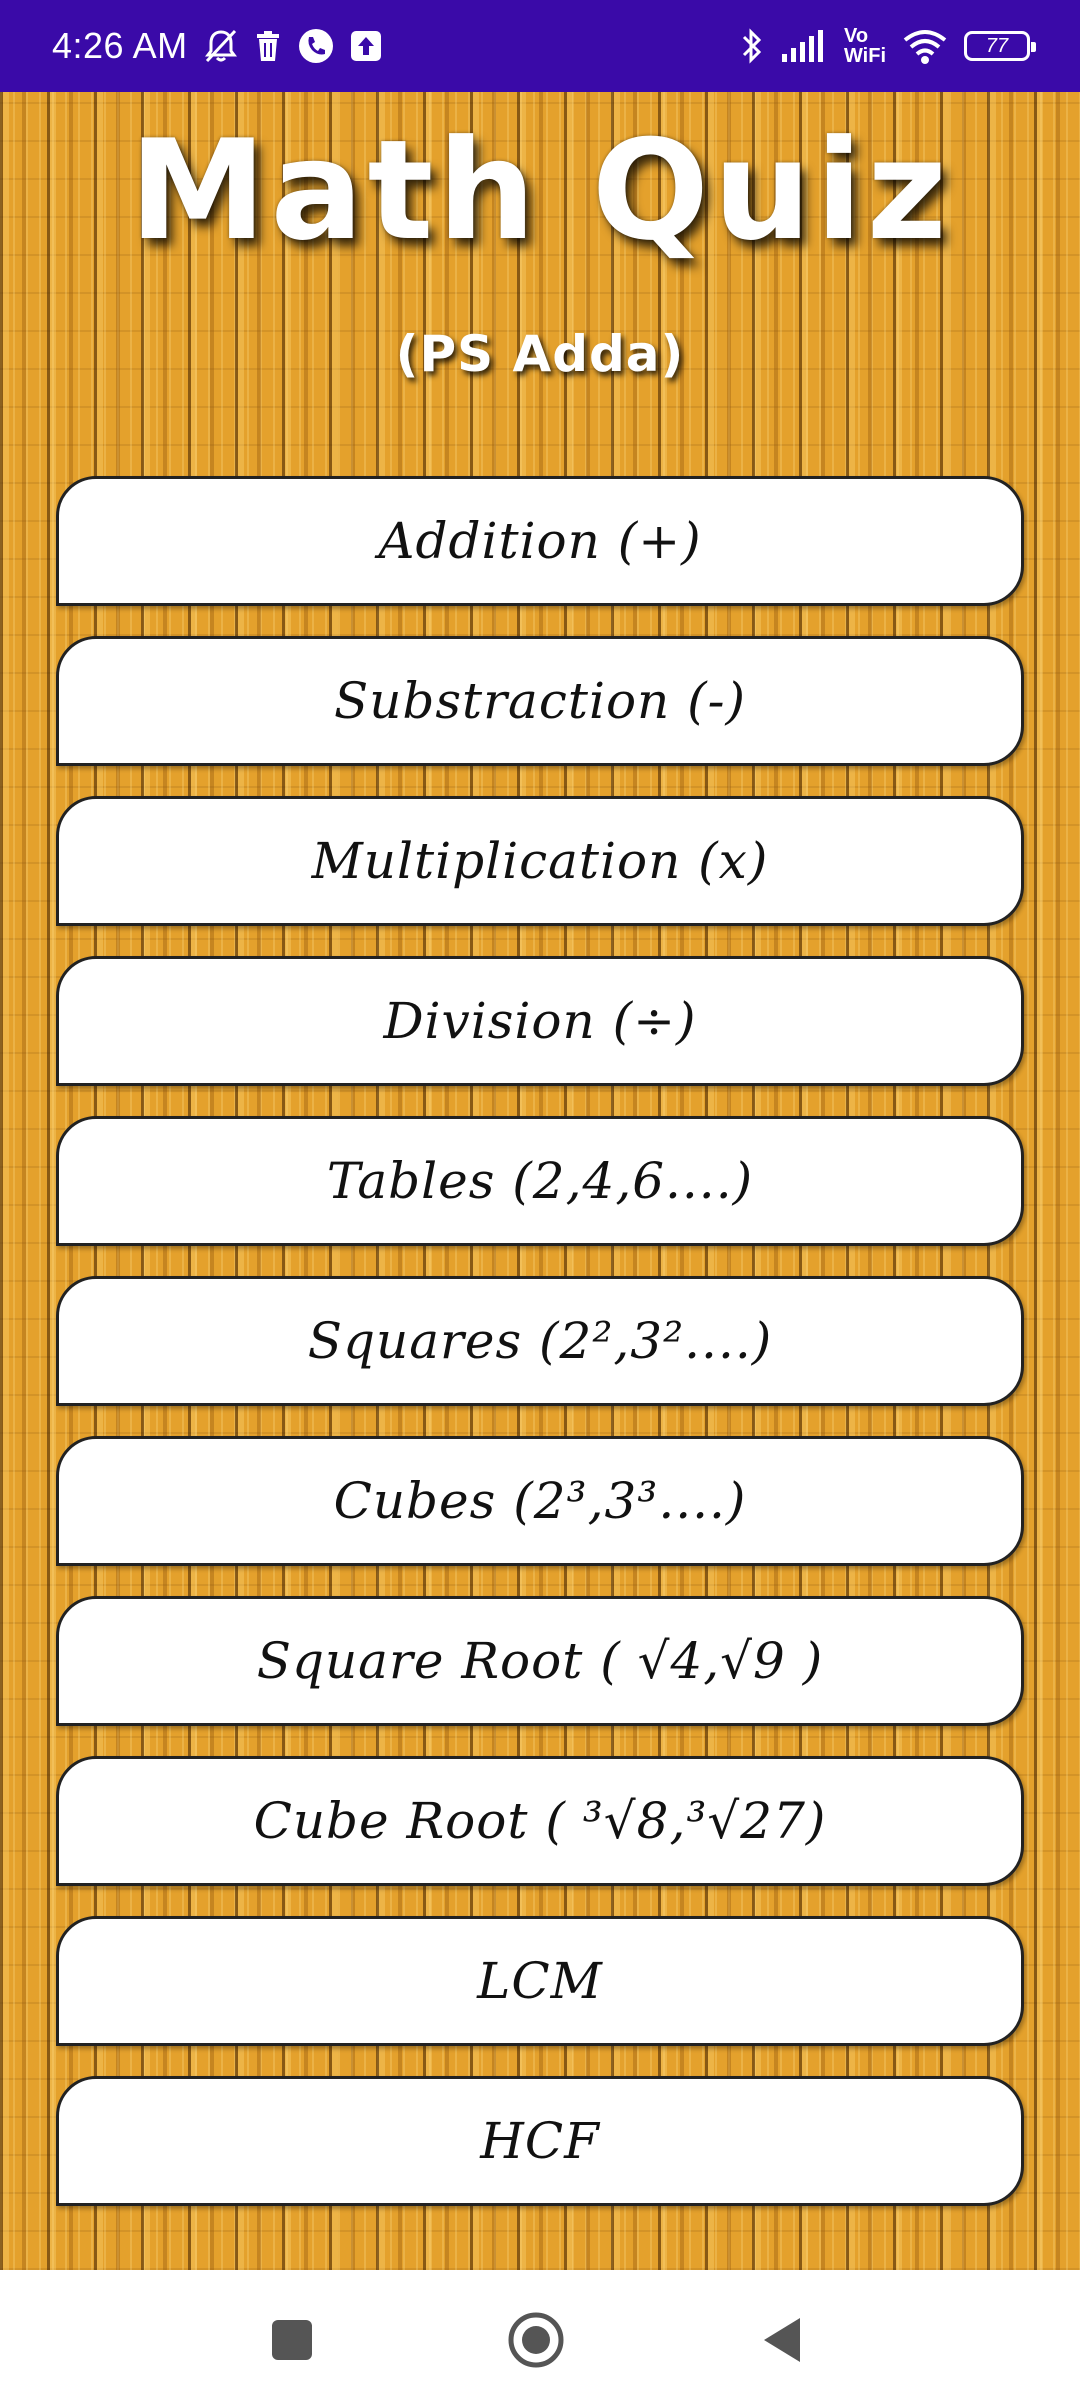 The width and height of the screenshot is (1080, 2400). I want to click on status-time: 4:26 AM, so click(120, 45).